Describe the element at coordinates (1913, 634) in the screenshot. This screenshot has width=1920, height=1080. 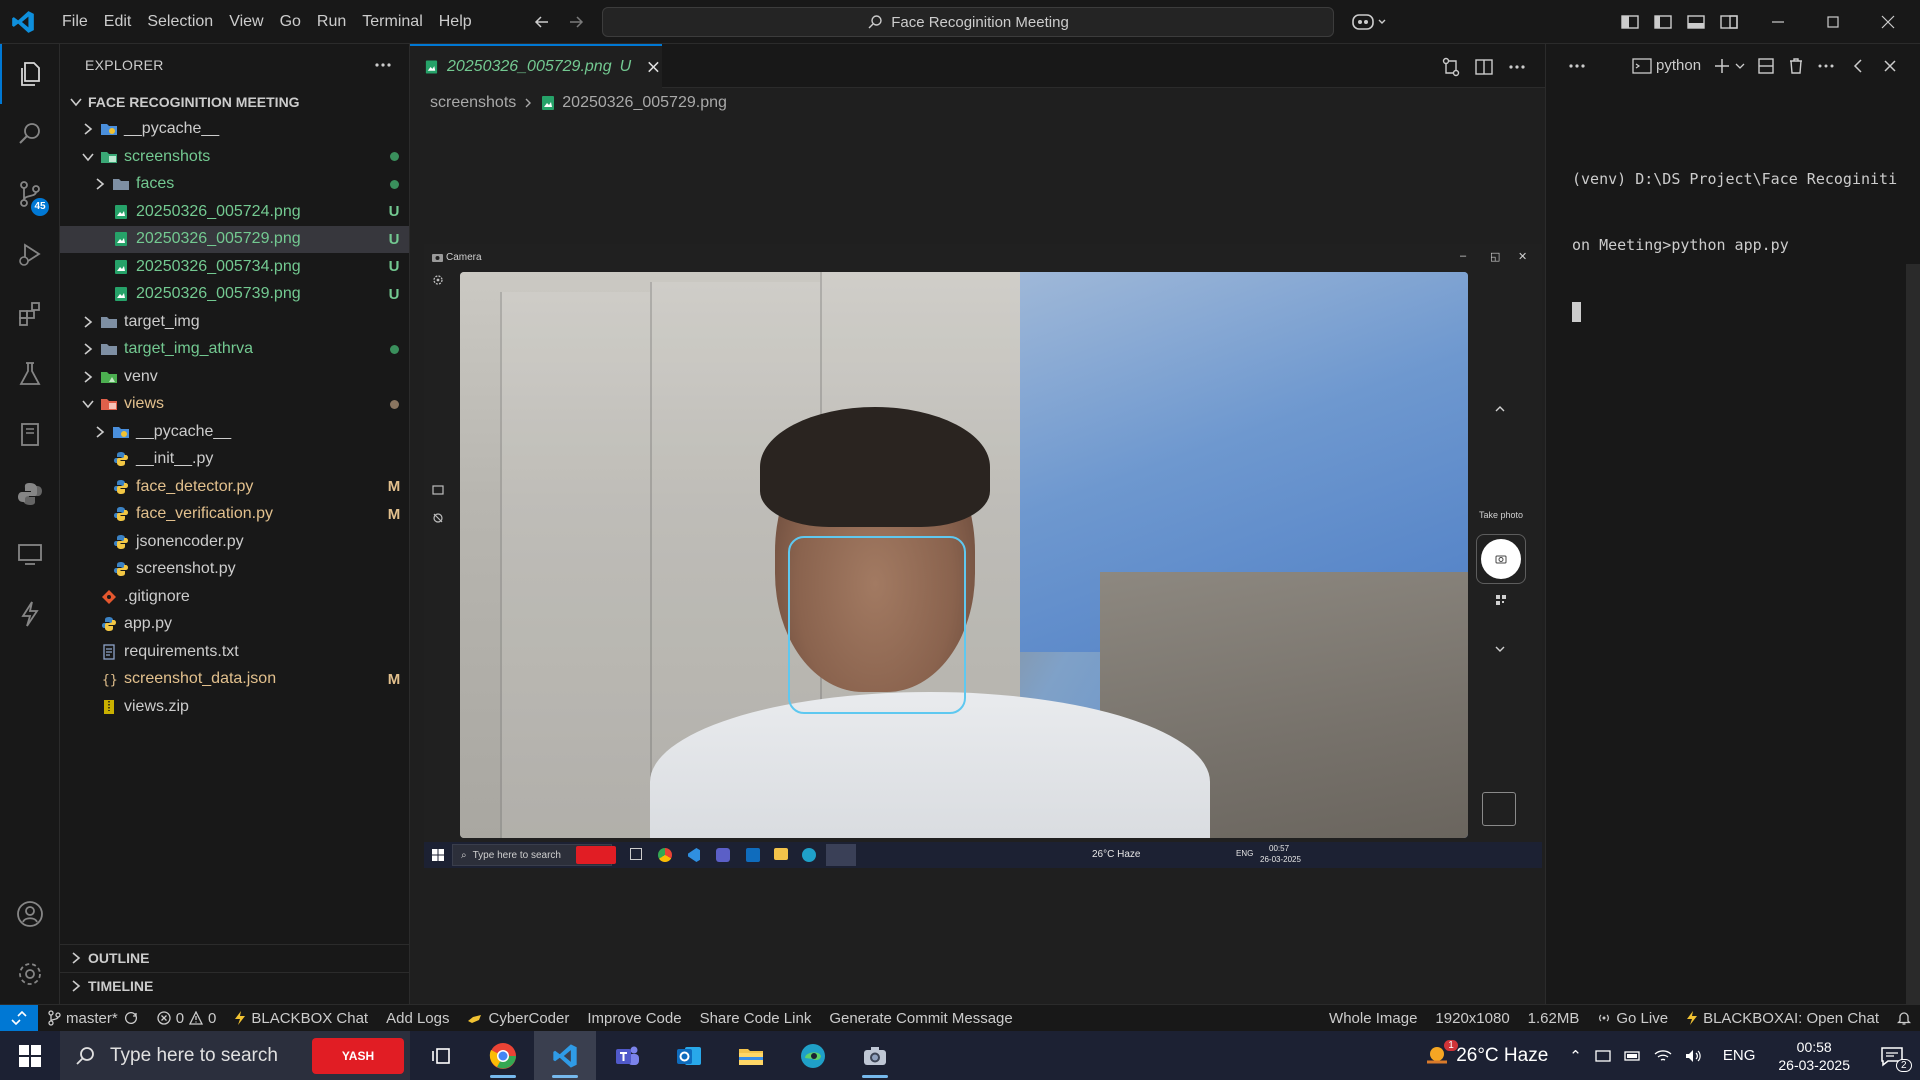
I see `terminal-scrollbar` at that location.